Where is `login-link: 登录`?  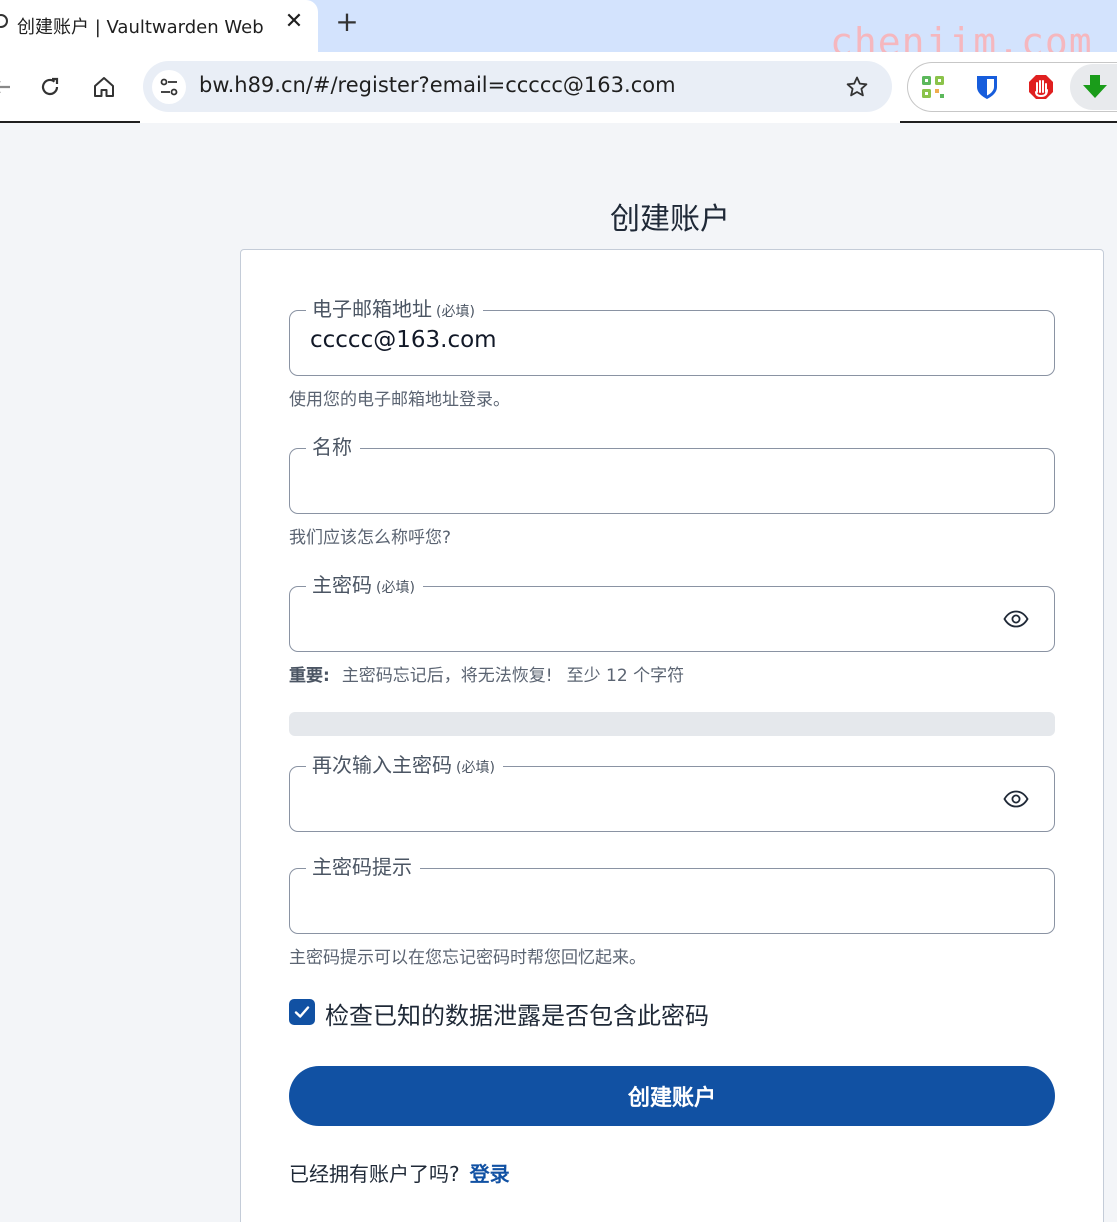
login-link: 登录 is located at coordinates (490, 1174).